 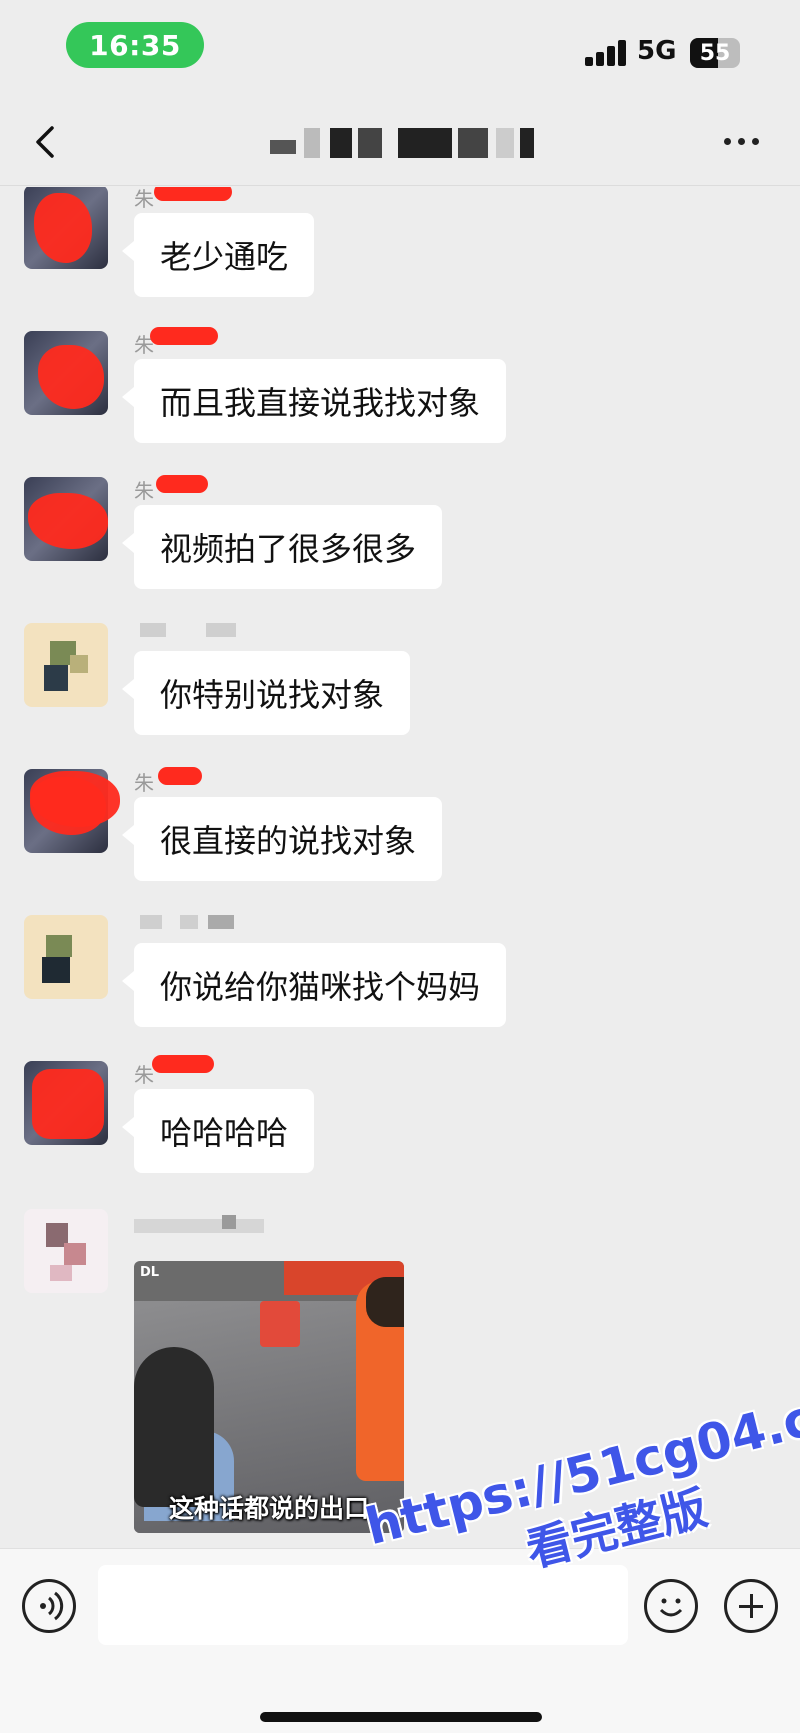 I want to click on network-label: 5G, so click(x=657, y=51).